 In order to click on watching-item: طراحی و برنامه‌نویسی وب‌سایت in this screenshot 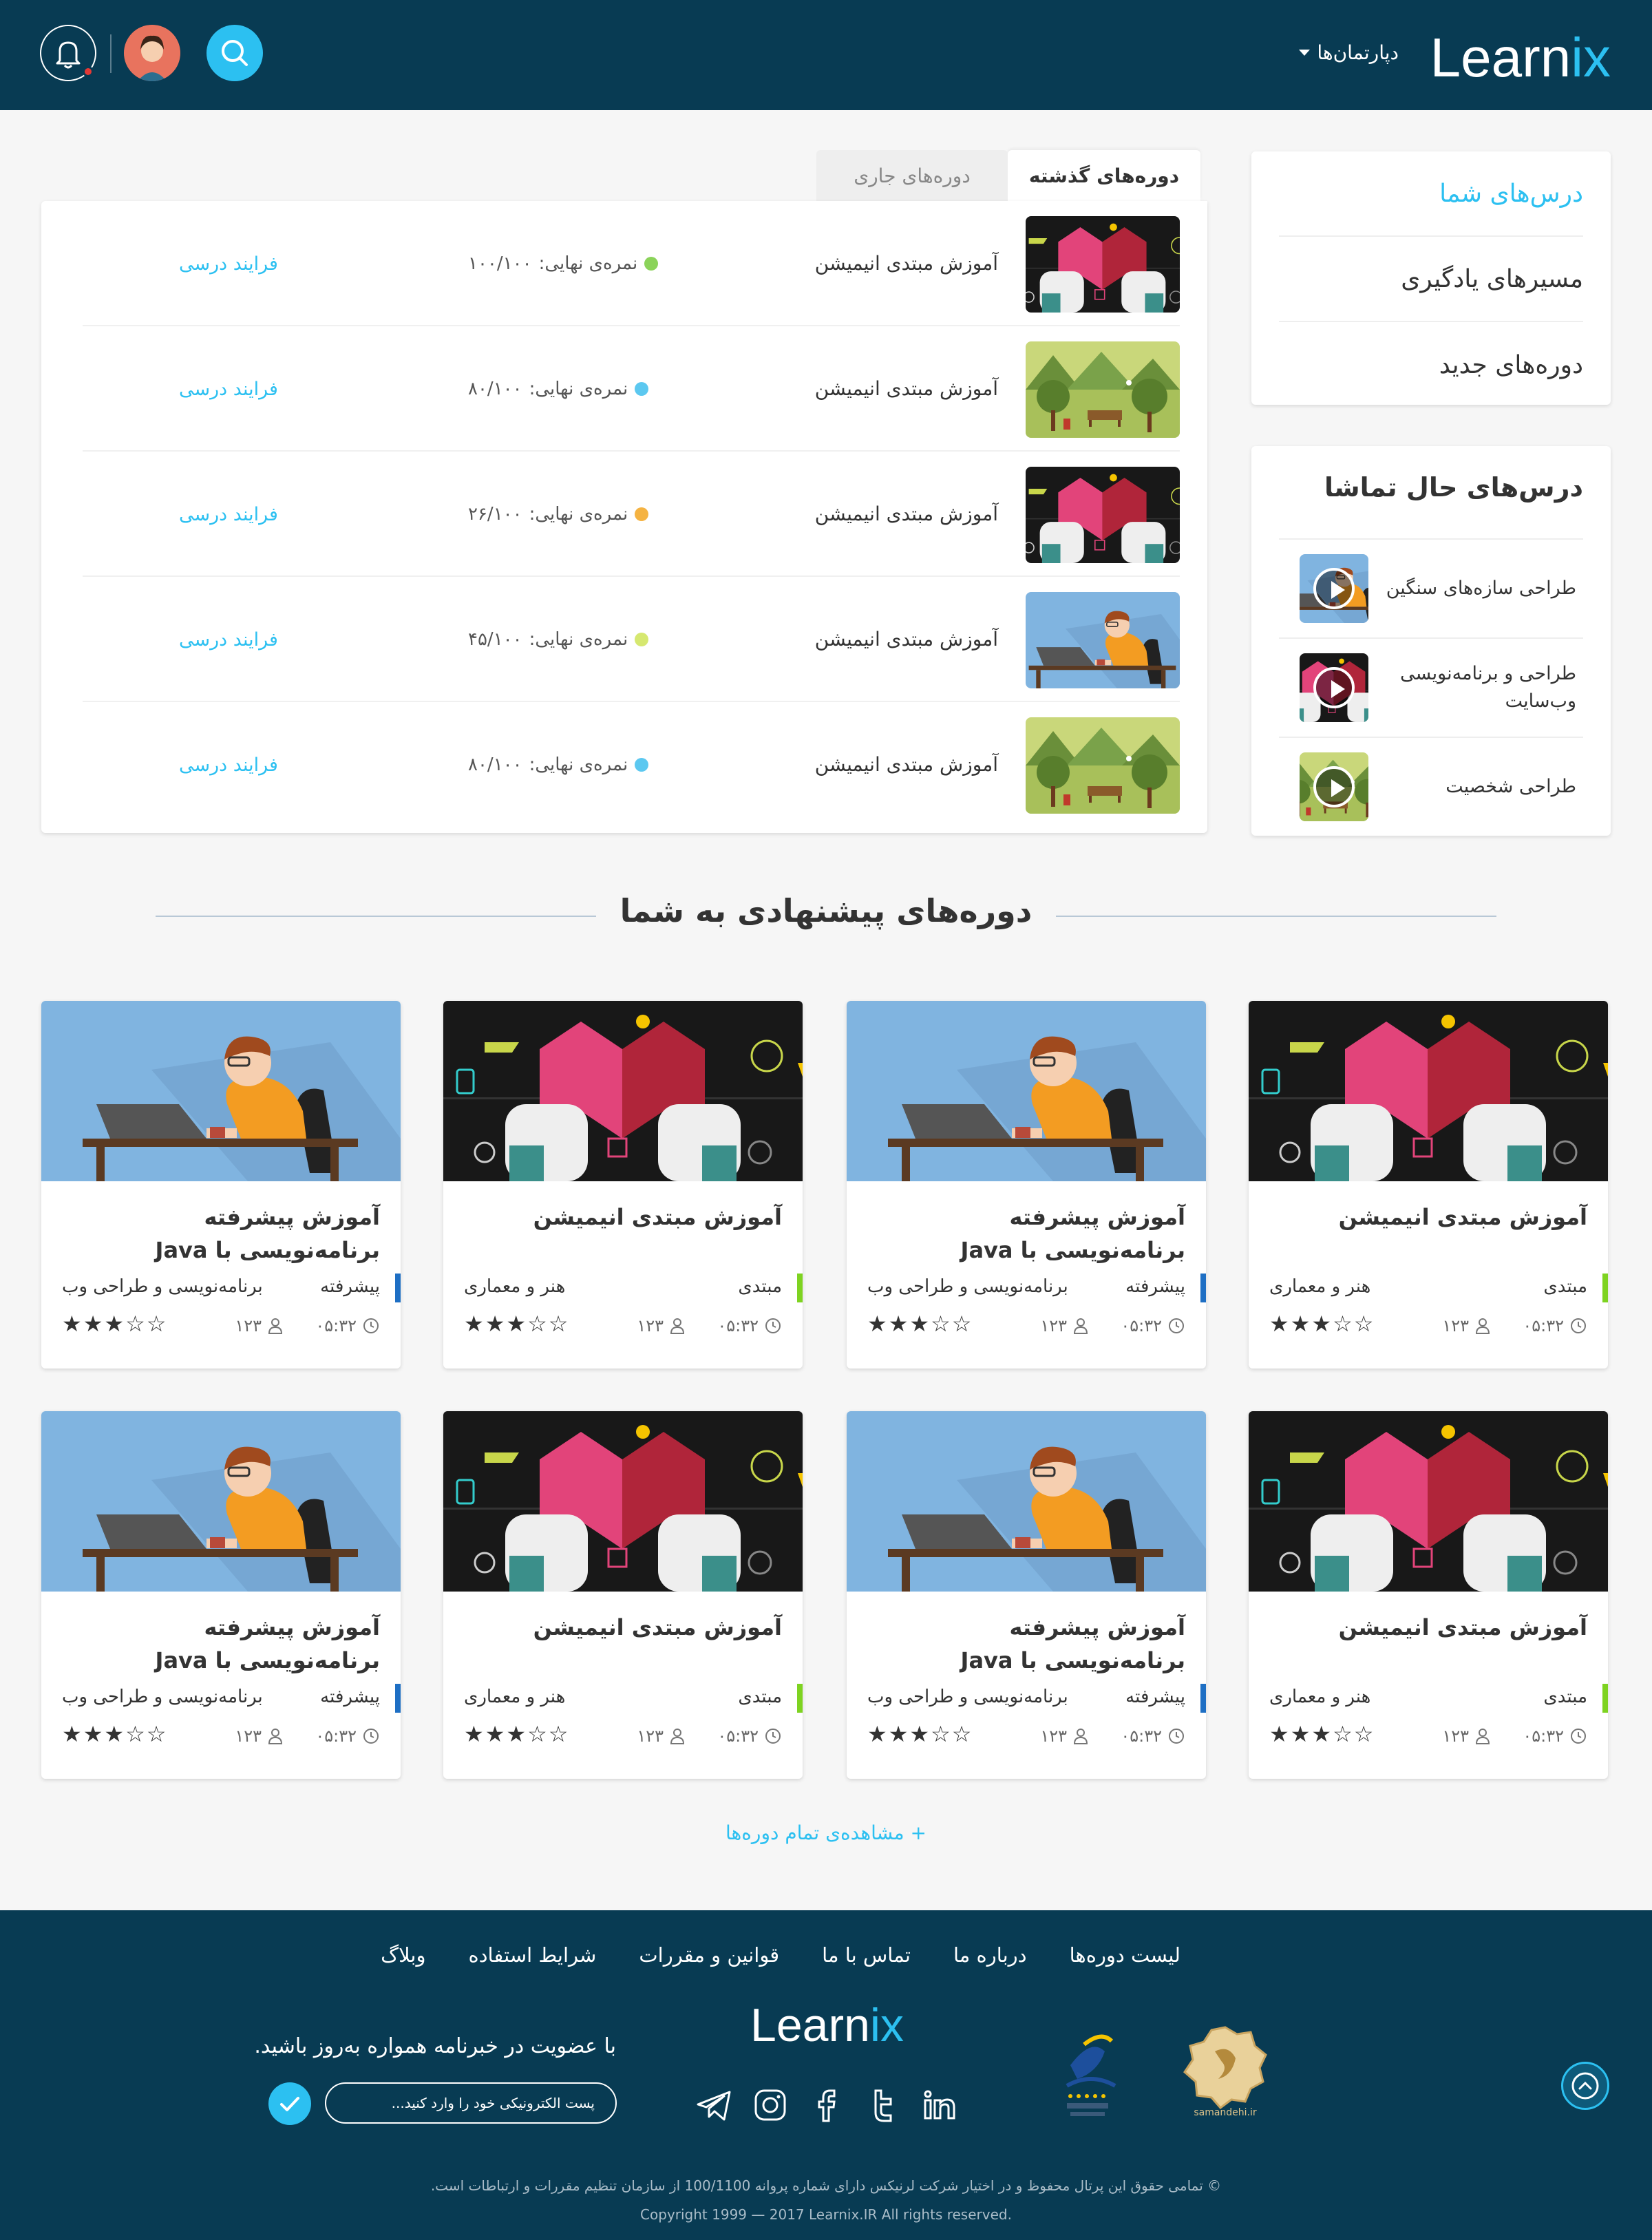, I will do `click(1431, 687)`.